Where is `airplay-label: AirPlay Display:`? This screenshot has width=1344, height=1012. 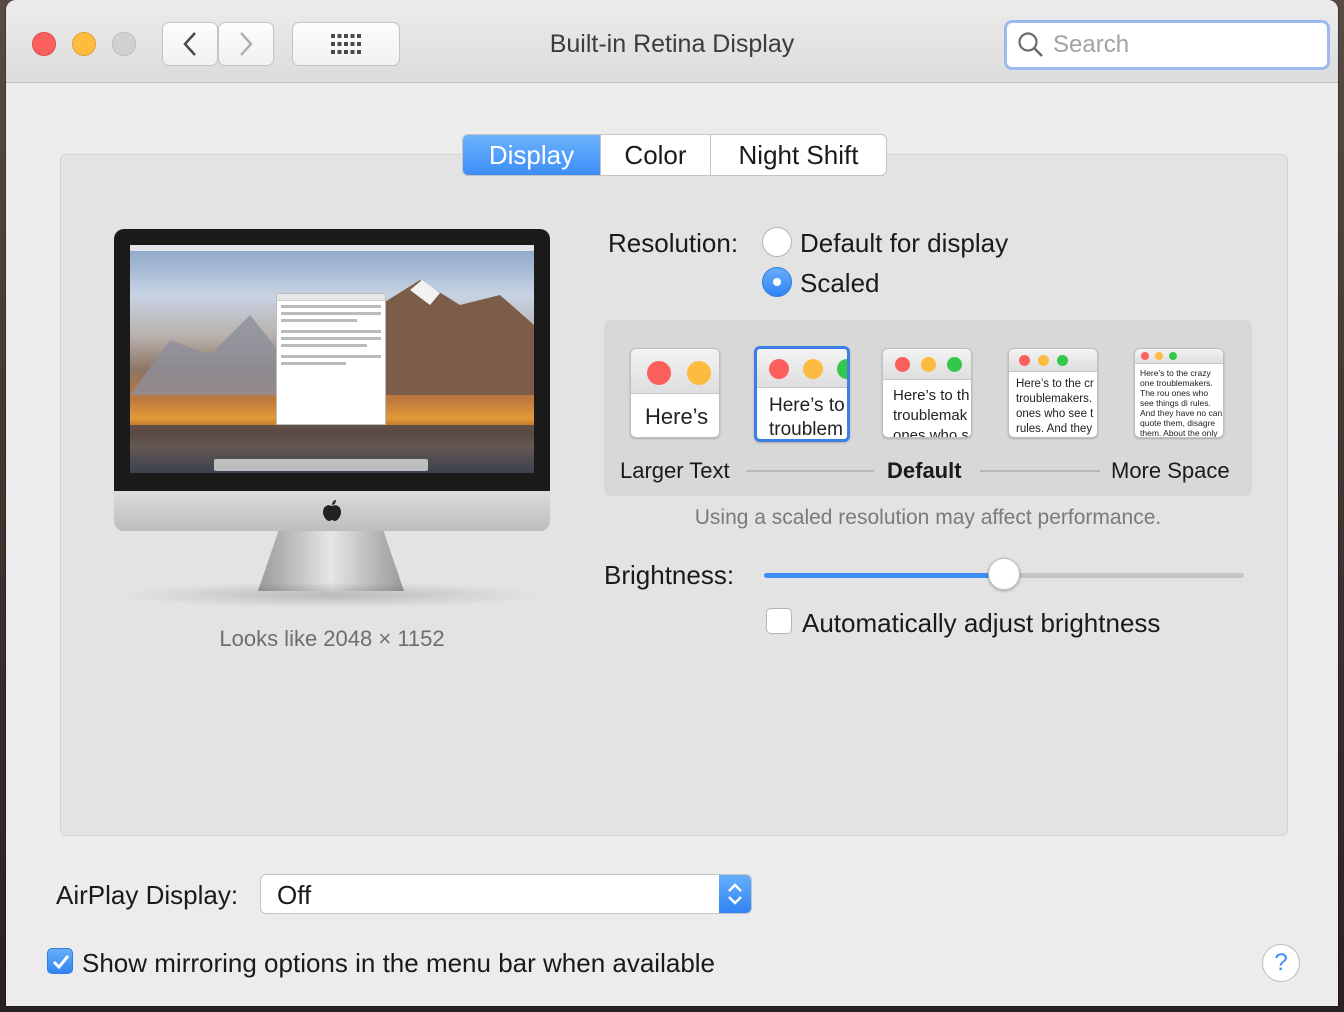
airplay-label: AirPlay Display: is located at coordinates (147, 895).